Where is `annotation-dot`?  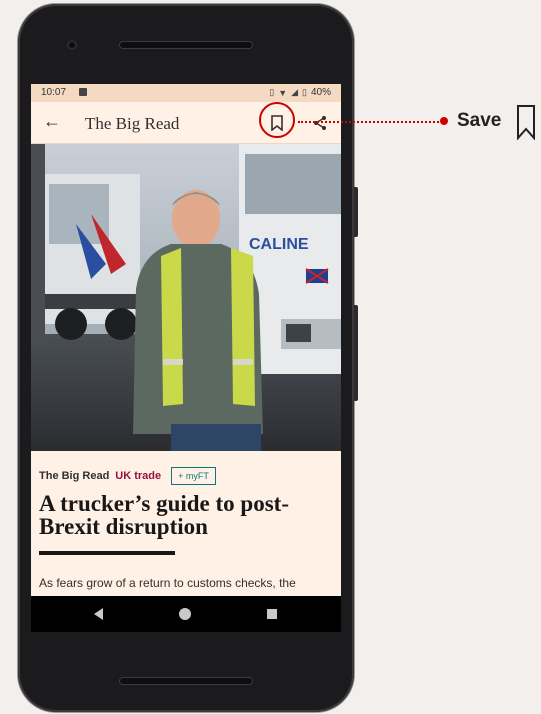 annotation-dot is located at coordinates (444, 121).